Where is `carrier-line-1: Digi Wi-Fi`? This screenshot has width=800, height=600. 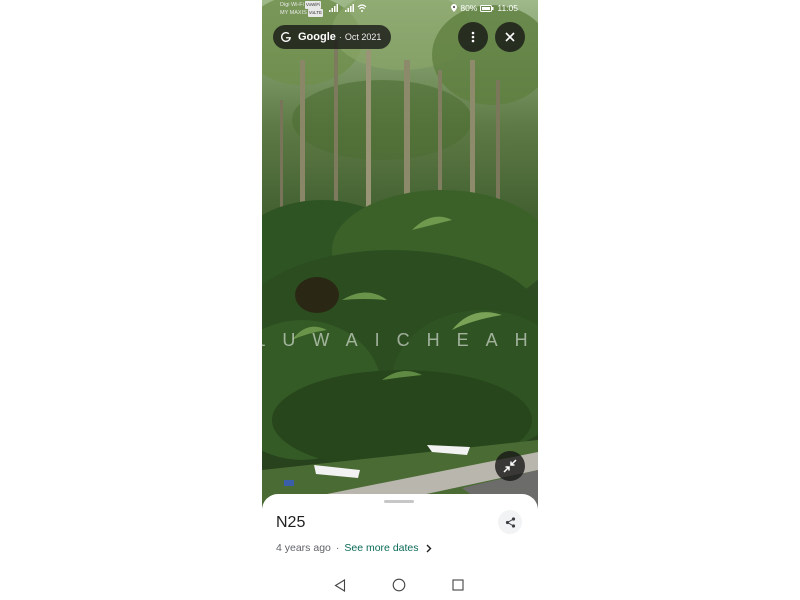 carrier-line-1: Digi Wi-Fi is located at coordinates (292, 5).